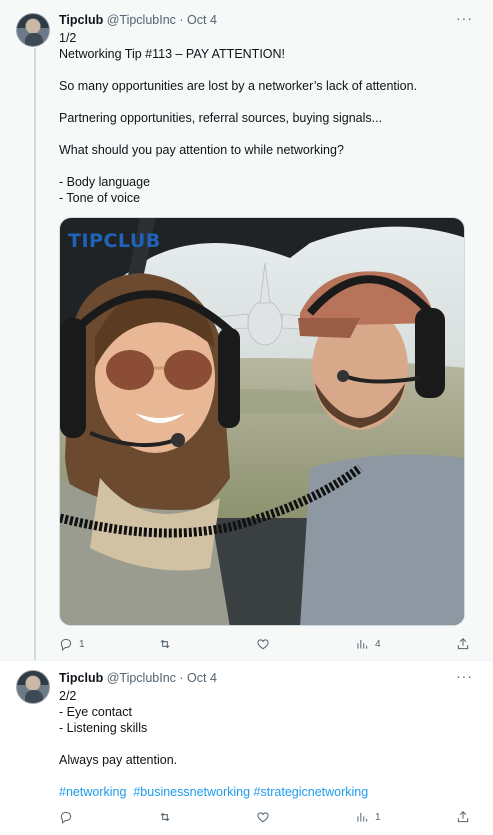 This screenshot has width=493, height=835. What do you see at coordinates (114, 241) in the screenshot?
I see `tipclub-logo: TIPCLUB` at bounding box center [114, 241].